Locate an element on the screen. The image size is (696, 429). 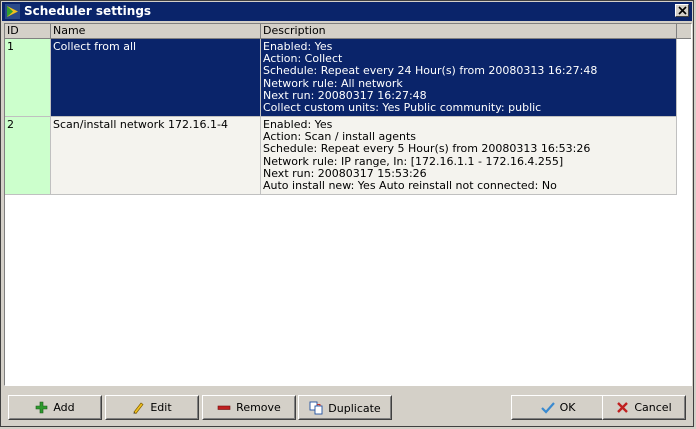
row-id-cell: 2 is located at coordinates (28, 156).